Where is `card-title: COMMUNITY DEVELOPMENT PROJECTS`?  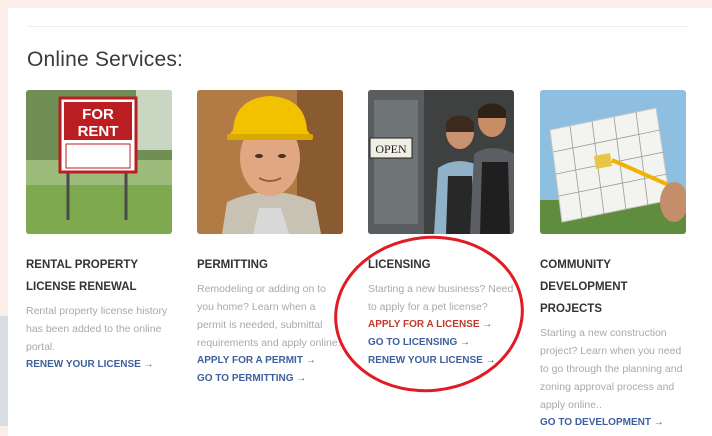
card-title: COMMUNITY DEVELOPMENT PROJECTS is located at coordinates (584, 287).